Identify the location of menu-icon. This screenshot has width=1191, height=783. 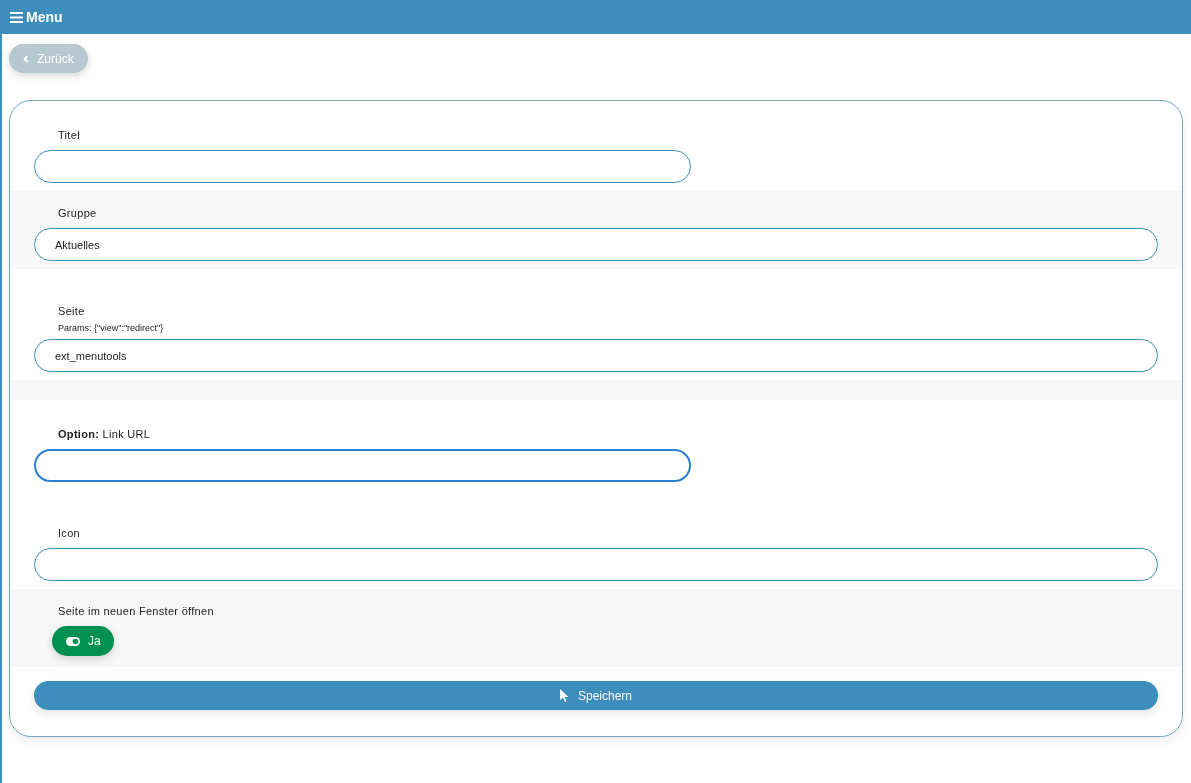
(16, 17).